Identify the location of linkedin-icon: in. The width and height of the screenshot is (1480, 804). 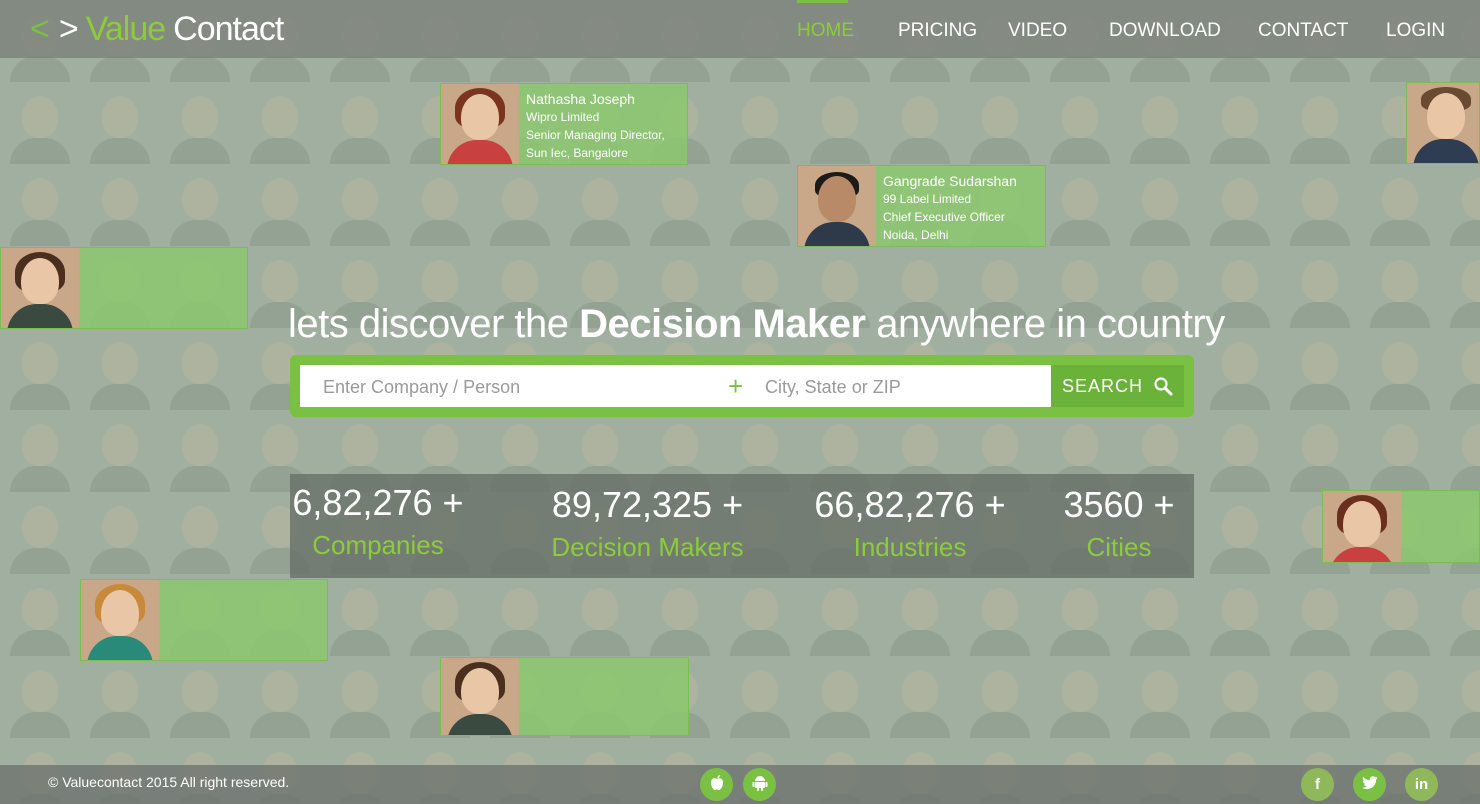
(1421, 784).